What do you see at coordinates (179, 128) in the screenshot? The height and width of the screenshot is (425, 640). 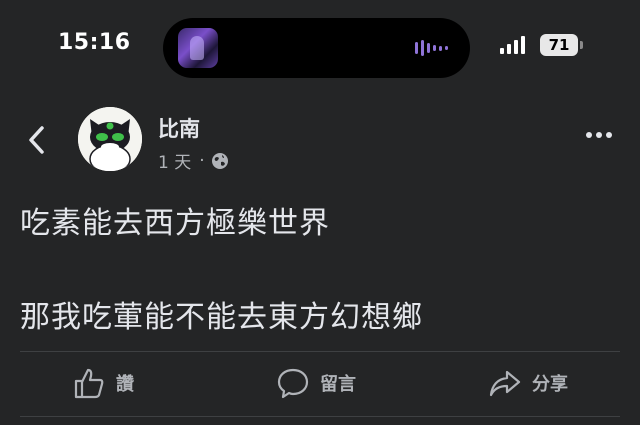 I see `author-name: 比南` at bounding box center [179, 128].